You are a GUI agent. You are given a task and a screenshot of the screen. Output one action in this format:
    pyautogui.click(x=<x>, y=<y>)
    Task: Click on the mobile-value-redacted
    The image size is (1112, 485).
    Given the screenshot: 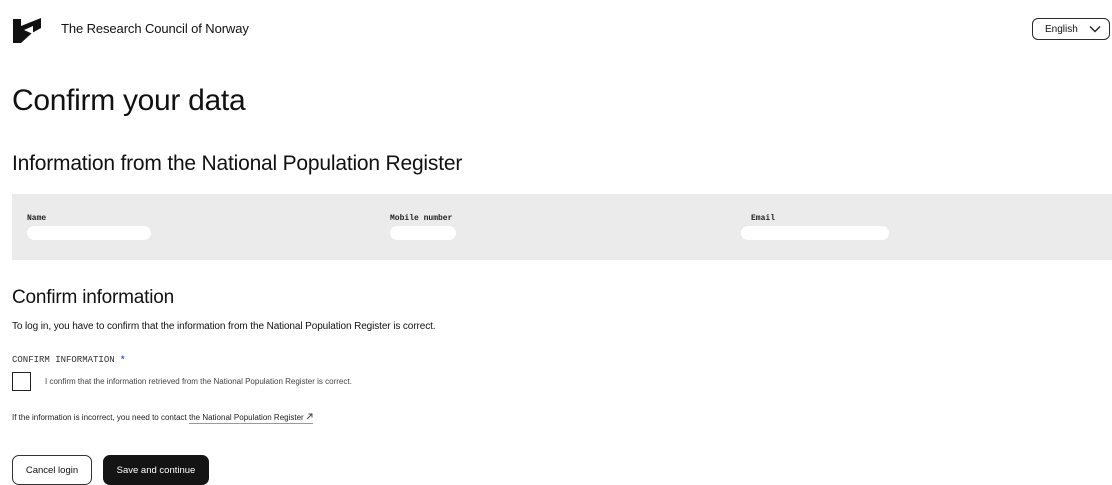 What is the action you would take?
    pyautogui.click(x=423, y=233)
    